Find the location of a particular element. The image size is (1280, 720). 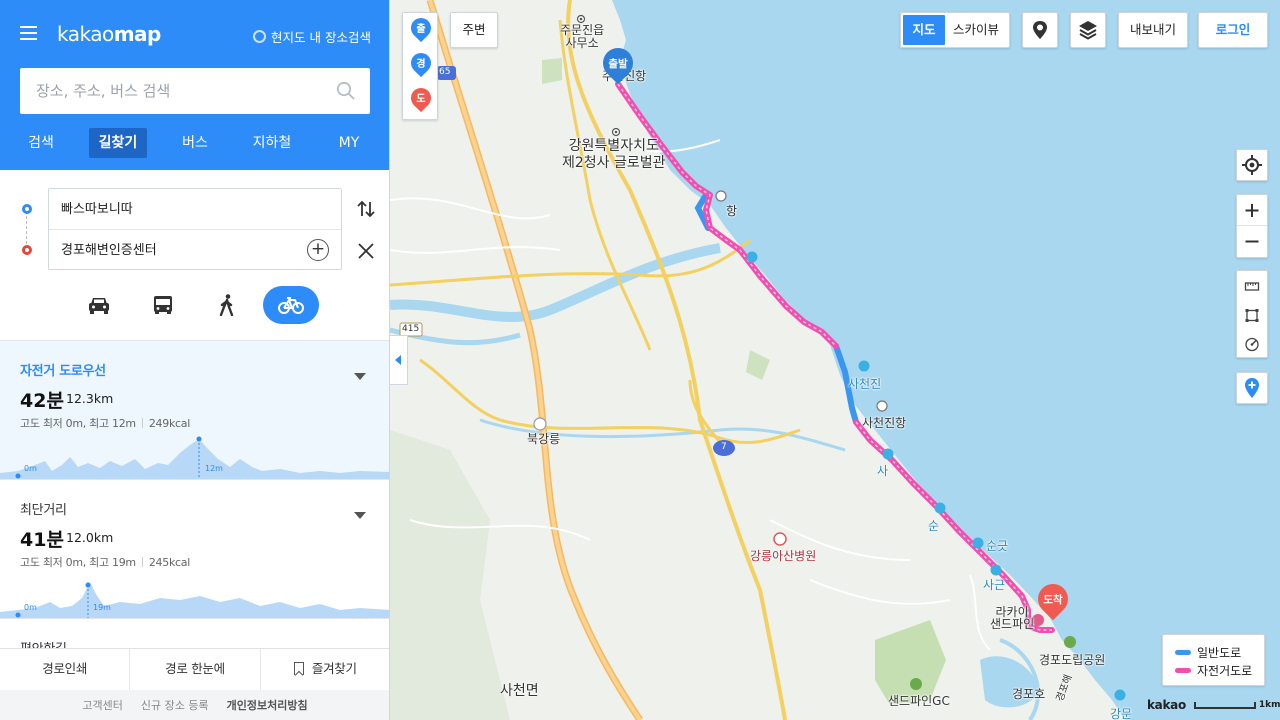

car-icon is located at coordinates (99, 305).